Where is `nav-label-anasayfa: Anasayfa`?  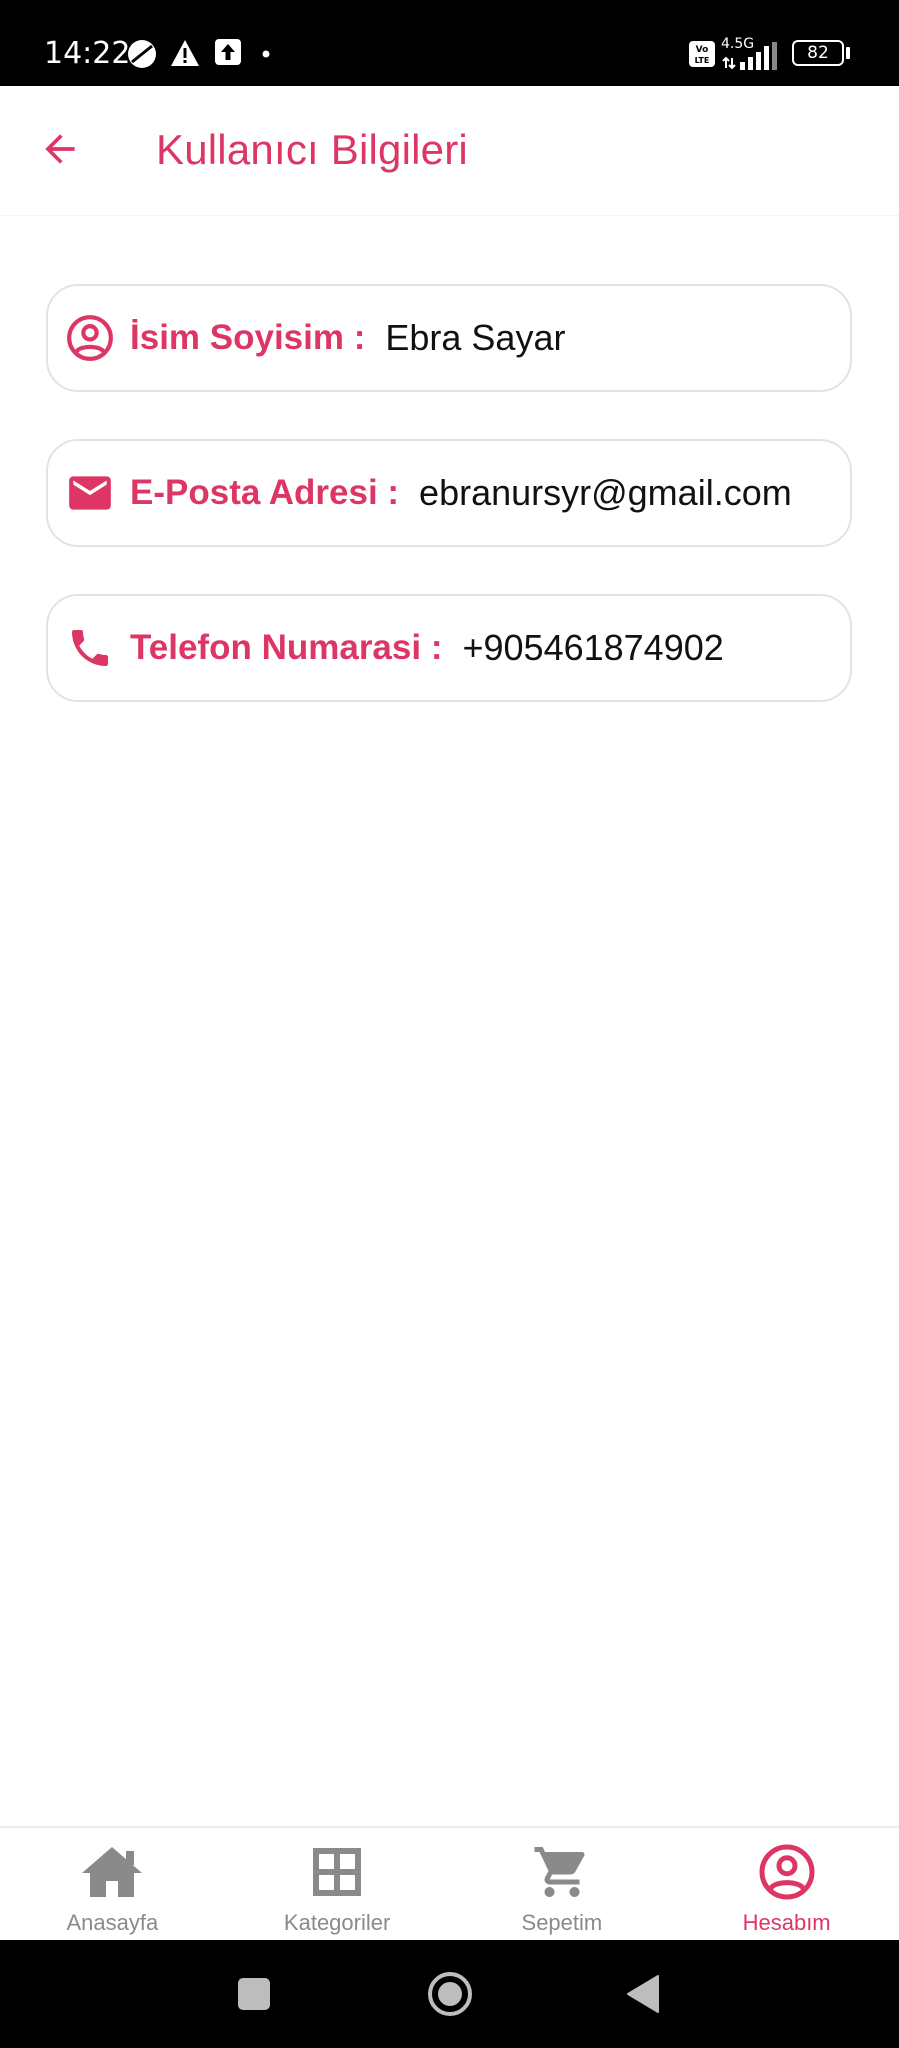
nav-label-anasayfa: Anasayfa is located at coordinates (112, 1922).